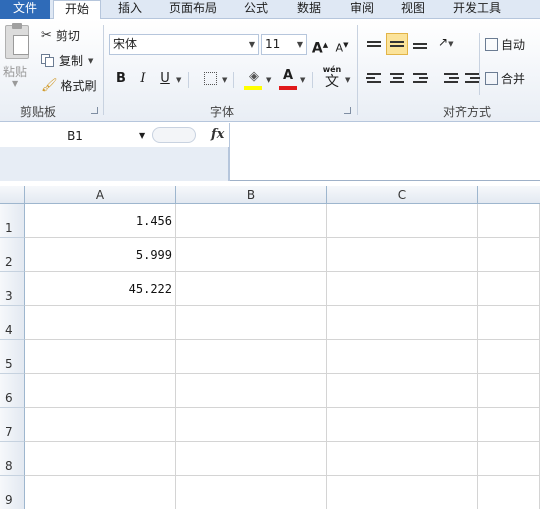  What do you see at coordinates (100, 255) in the screenshot?
I see `cell-a2: 5.999` at bounding box center [100, 255].